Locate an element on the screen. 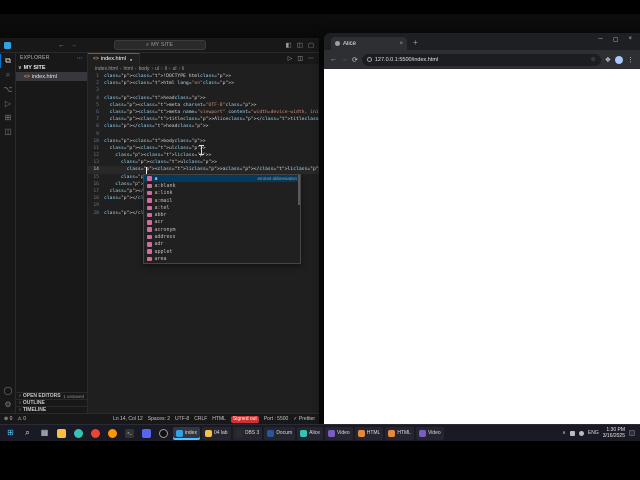  tab-index-html: <> index.html ● is located at coordinates (114, 58).